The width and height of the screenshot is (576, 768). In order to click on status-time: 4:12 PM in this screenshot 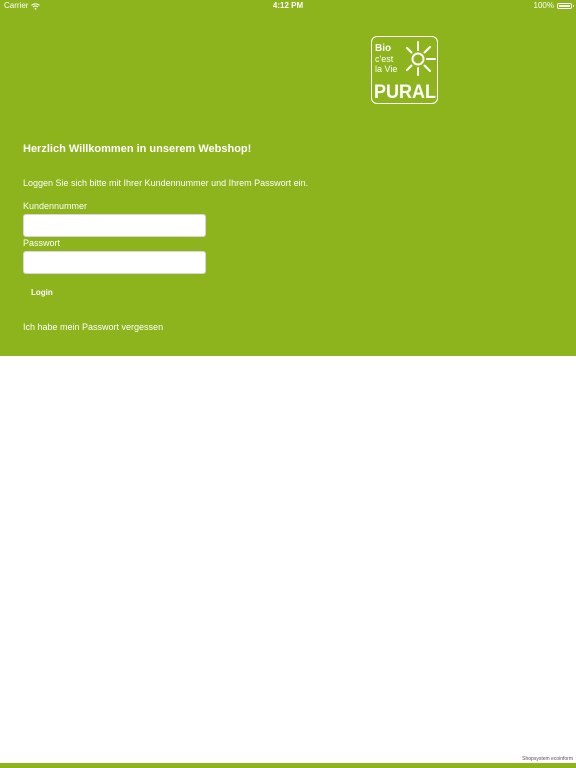, I will do `click(288, 5)`.